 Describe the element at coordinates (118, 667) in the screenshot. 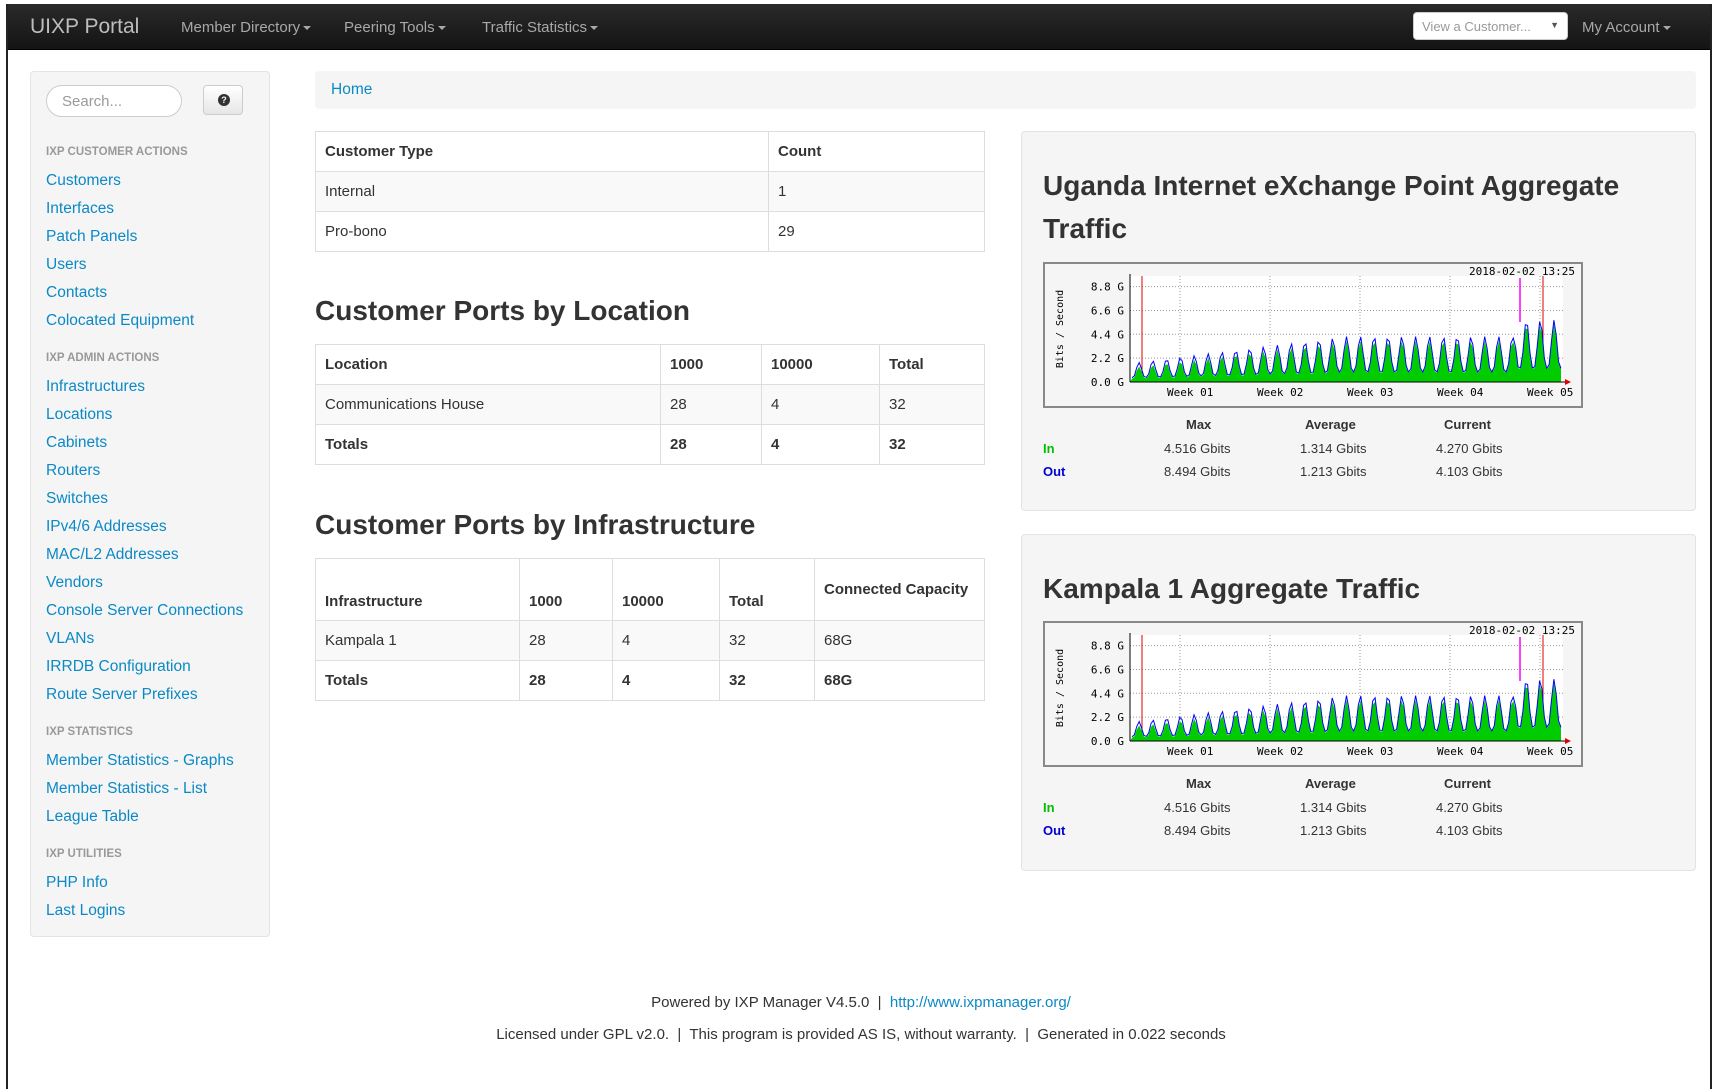

I see `sidebar-item-irrdb-configuration: IRRDB Configuration` at that location.